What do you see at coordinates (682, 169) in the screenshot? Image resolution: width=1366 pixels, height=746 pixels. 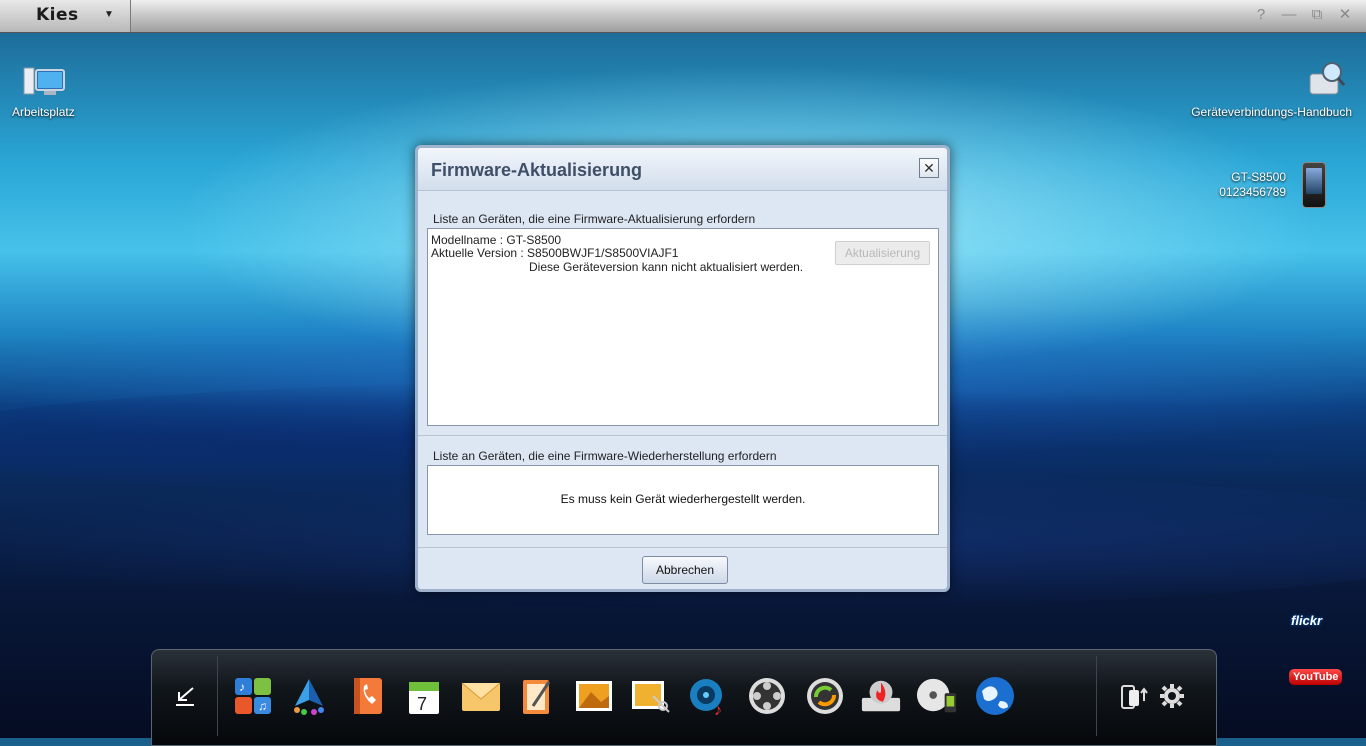 I see `dialog-header: Firmware-Aktualisierung ✕` at bounding box center [682, 169].